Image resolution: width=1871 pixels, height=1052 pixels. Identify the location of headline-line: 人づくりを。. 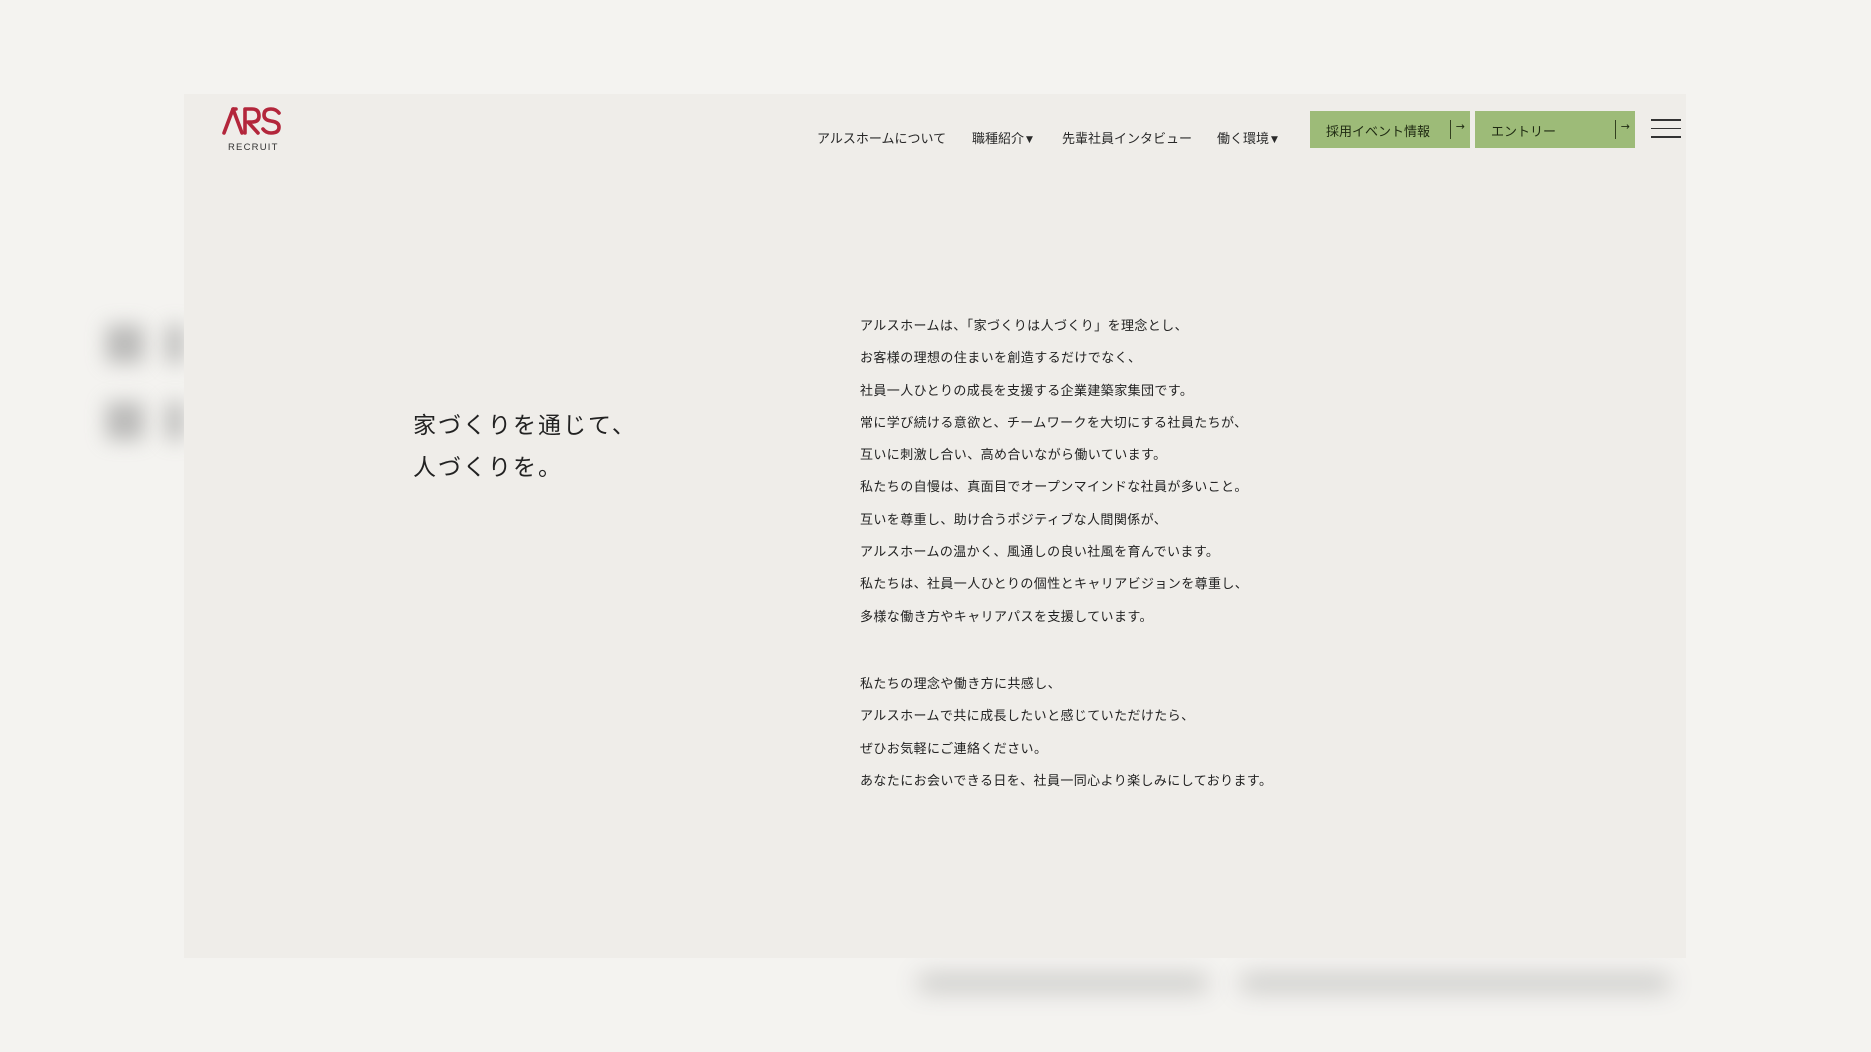
(488, 468).